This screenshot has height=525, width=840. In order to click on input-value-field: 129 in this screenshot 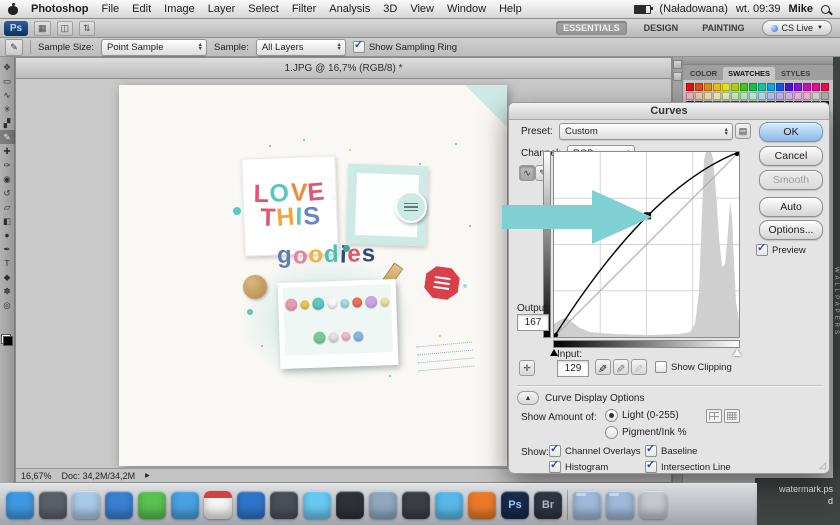, I will do `click(573, 368)`.